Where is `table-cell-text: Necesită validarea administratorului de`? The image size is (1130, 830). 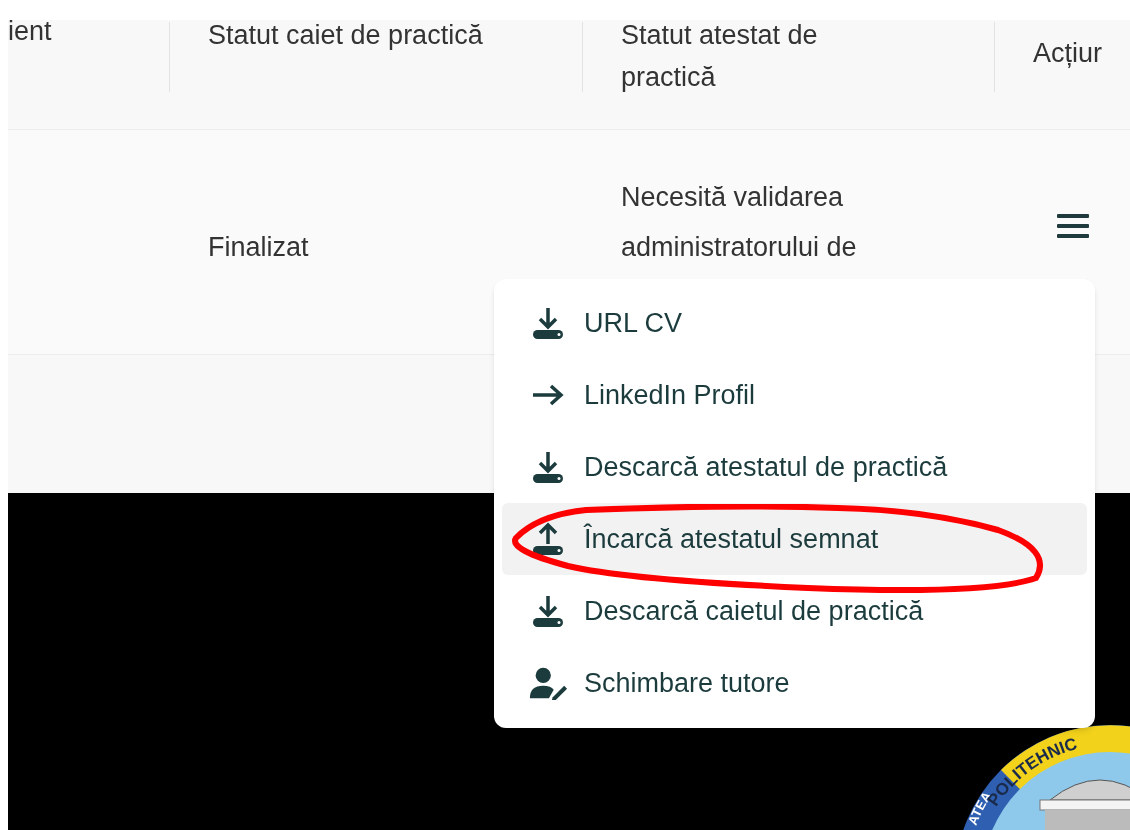
table-cell-text: Necesită validarea administratorului de is located at coordinates (739, 222).